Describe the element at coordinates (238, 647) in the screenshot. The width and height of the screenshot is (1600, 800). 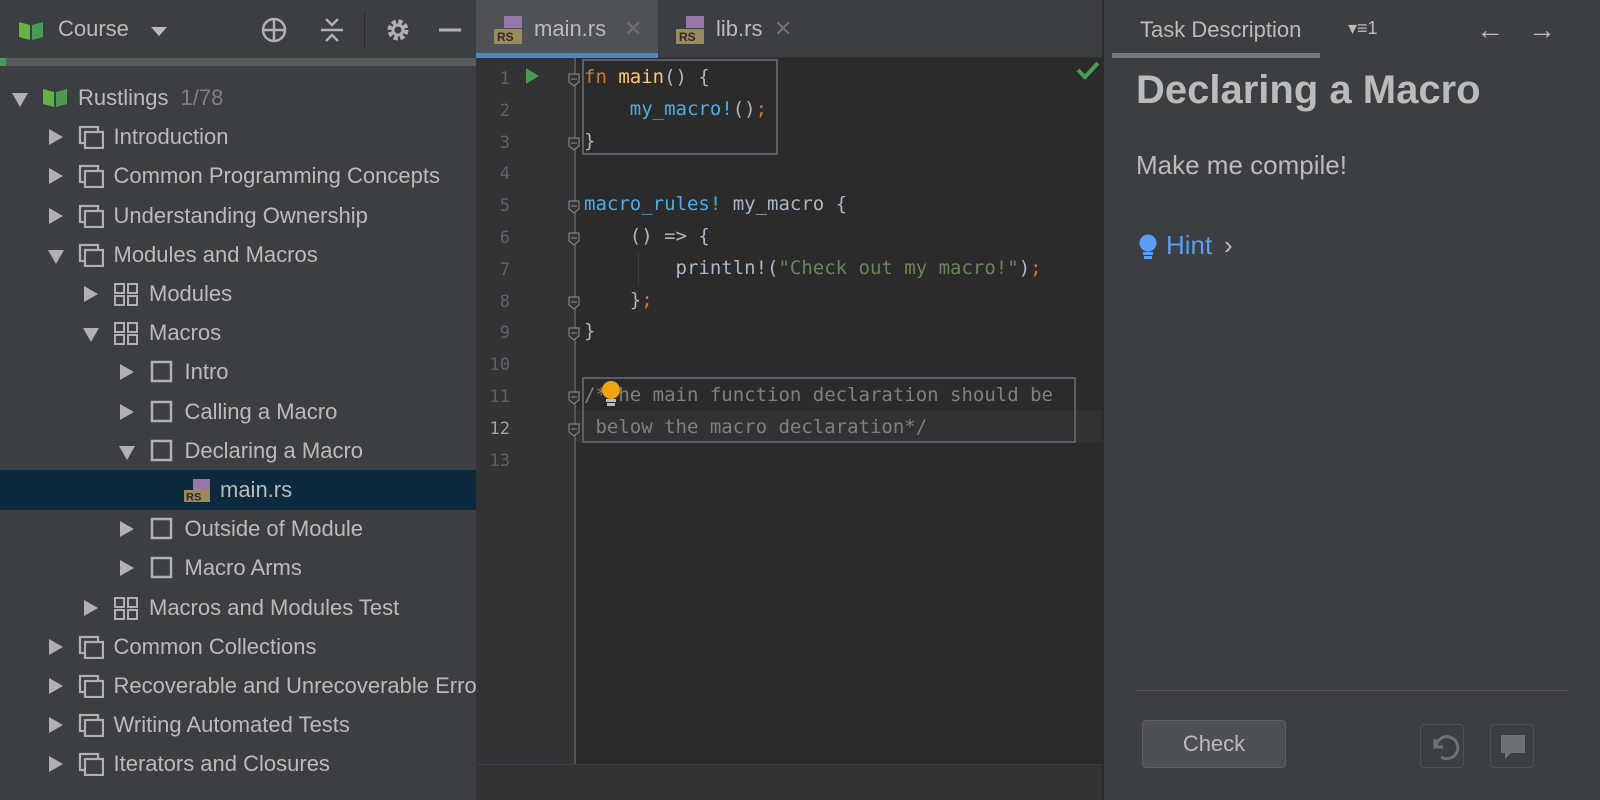
I see `tree-item: Common Collections` at that location.